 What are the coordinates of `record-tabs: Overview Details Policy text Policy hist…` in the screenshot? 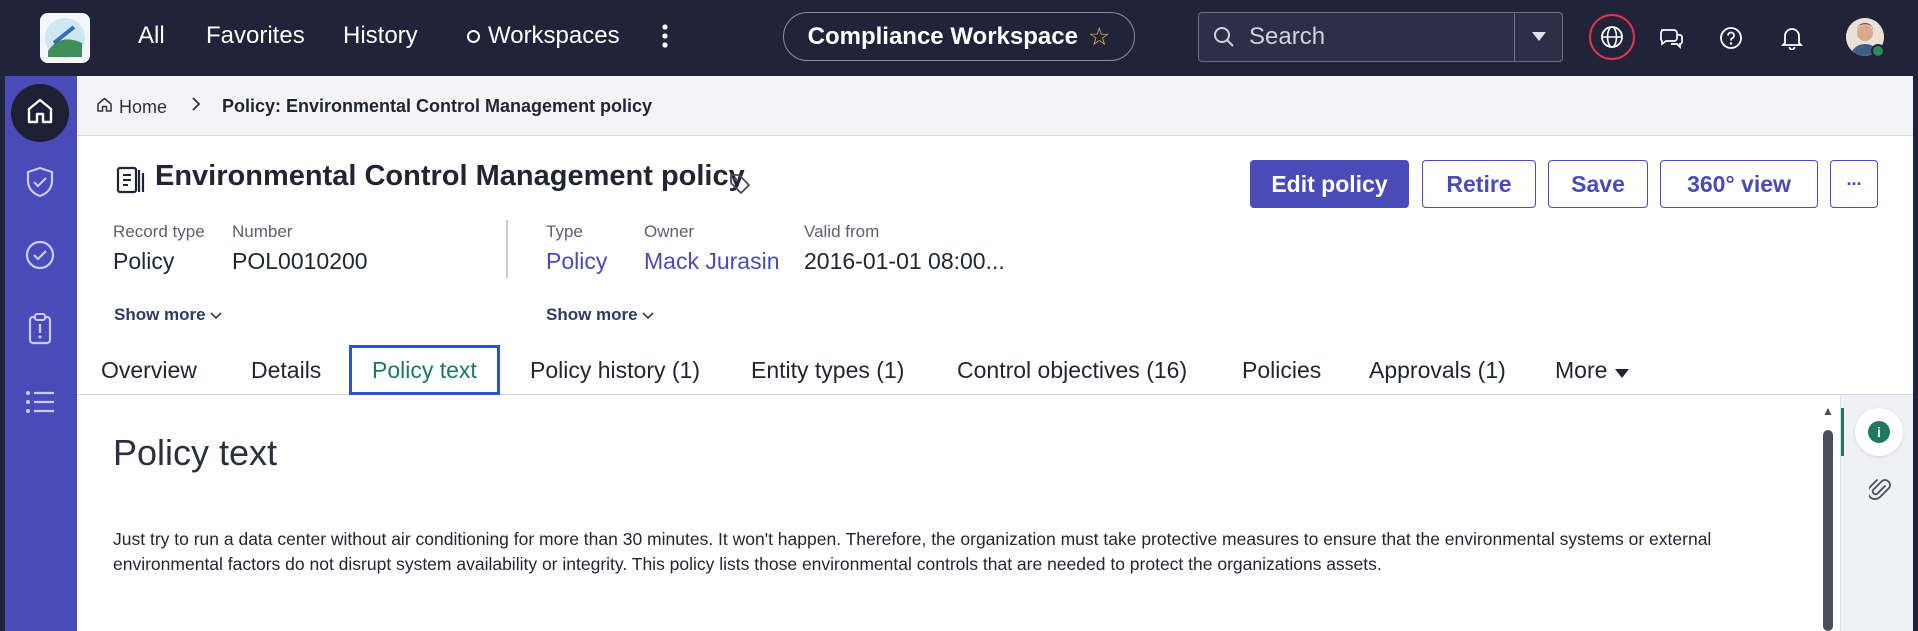 It's located at (997, 370).